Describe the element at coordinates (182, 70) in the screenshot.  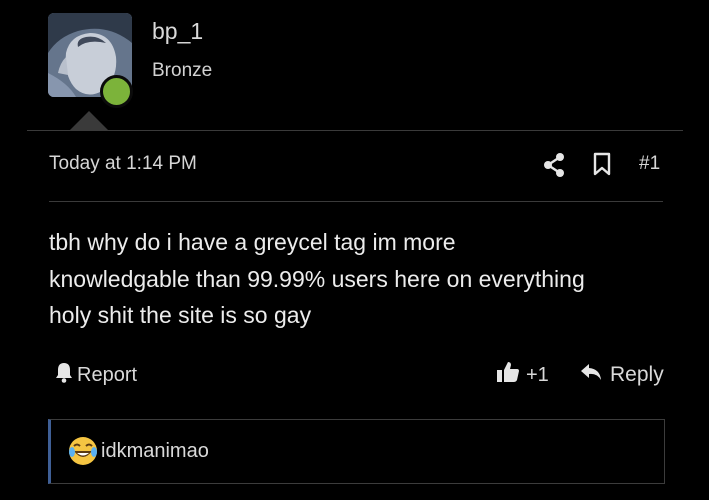
I see `user-rank: Bronze` at that location.